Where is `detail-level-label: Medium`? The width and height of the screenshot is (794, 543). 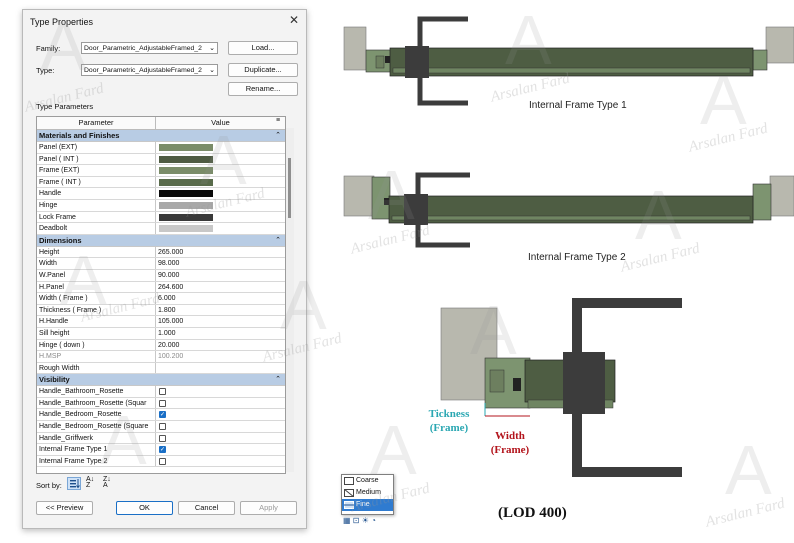
detail-level-label: Medium is located at coordinates (368, 492).